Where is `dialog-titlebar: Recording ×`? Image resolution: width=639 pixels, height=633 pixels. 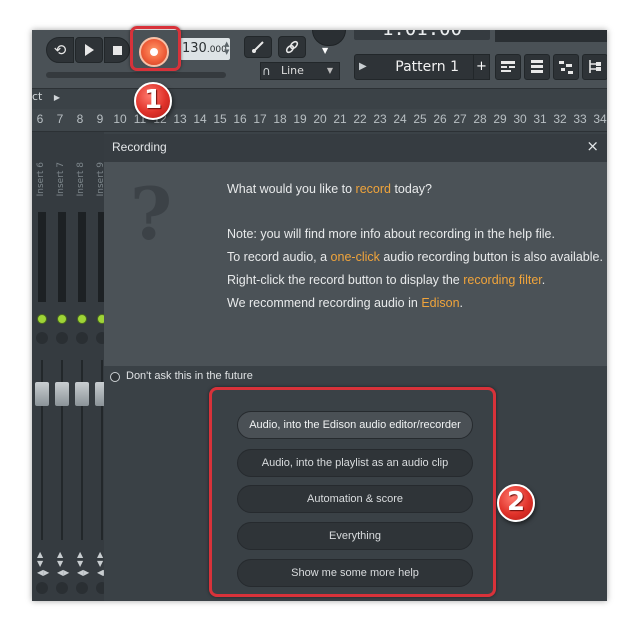 dialog-titlebar: Recording × is located at coordinates (355, 148).